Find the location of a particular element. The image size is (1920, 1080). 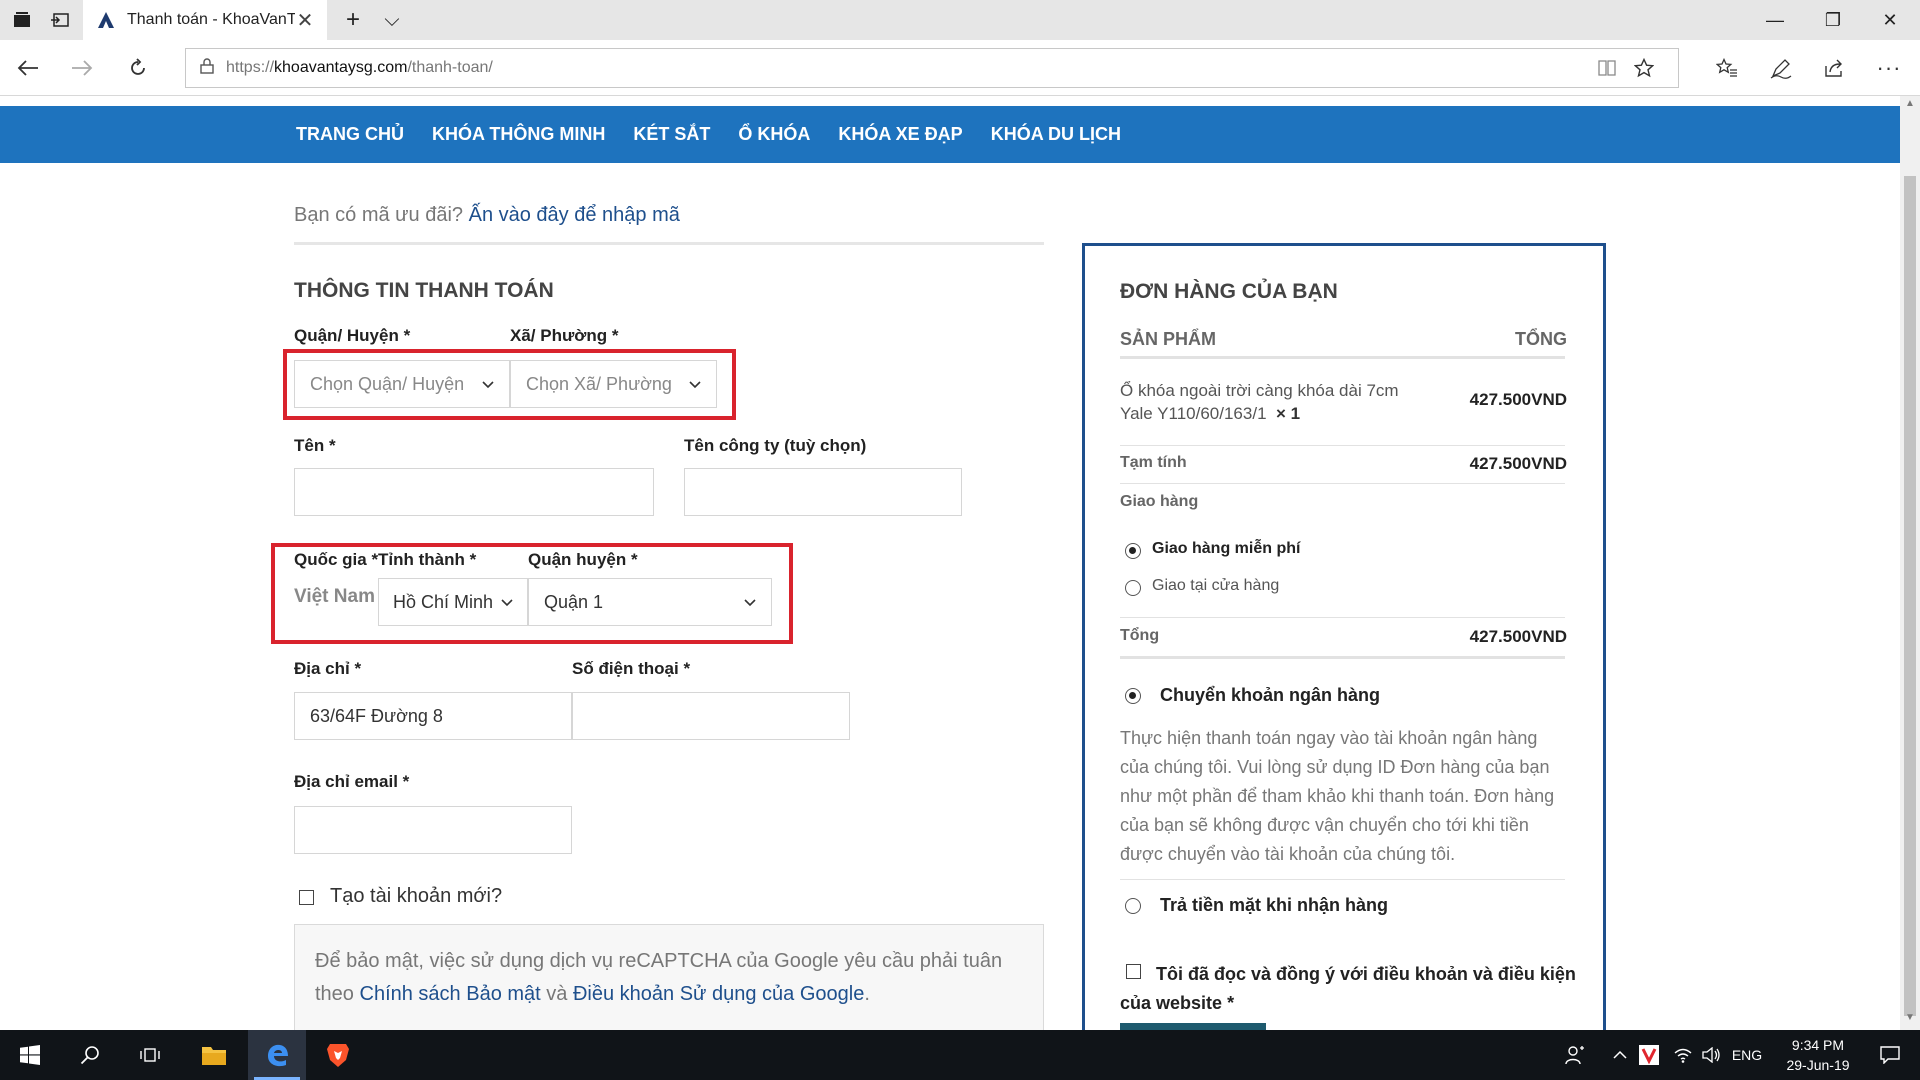

edge-icon is located at coordinates (277, 1055).